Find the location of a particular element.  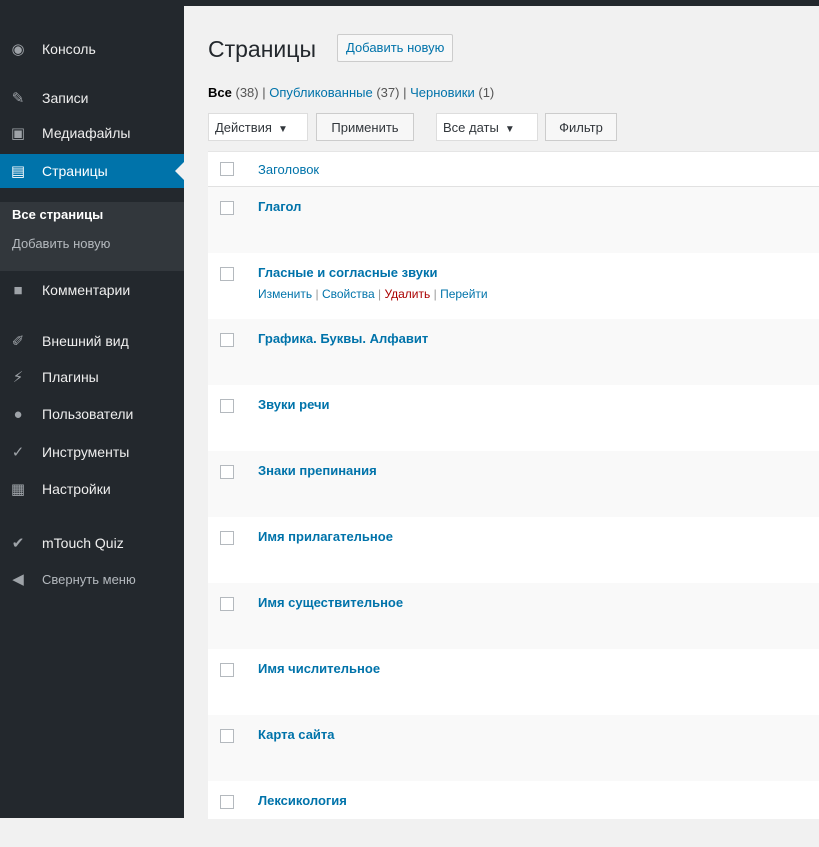

dashboard-icon: ◉ is located at coordinates (18, 49).